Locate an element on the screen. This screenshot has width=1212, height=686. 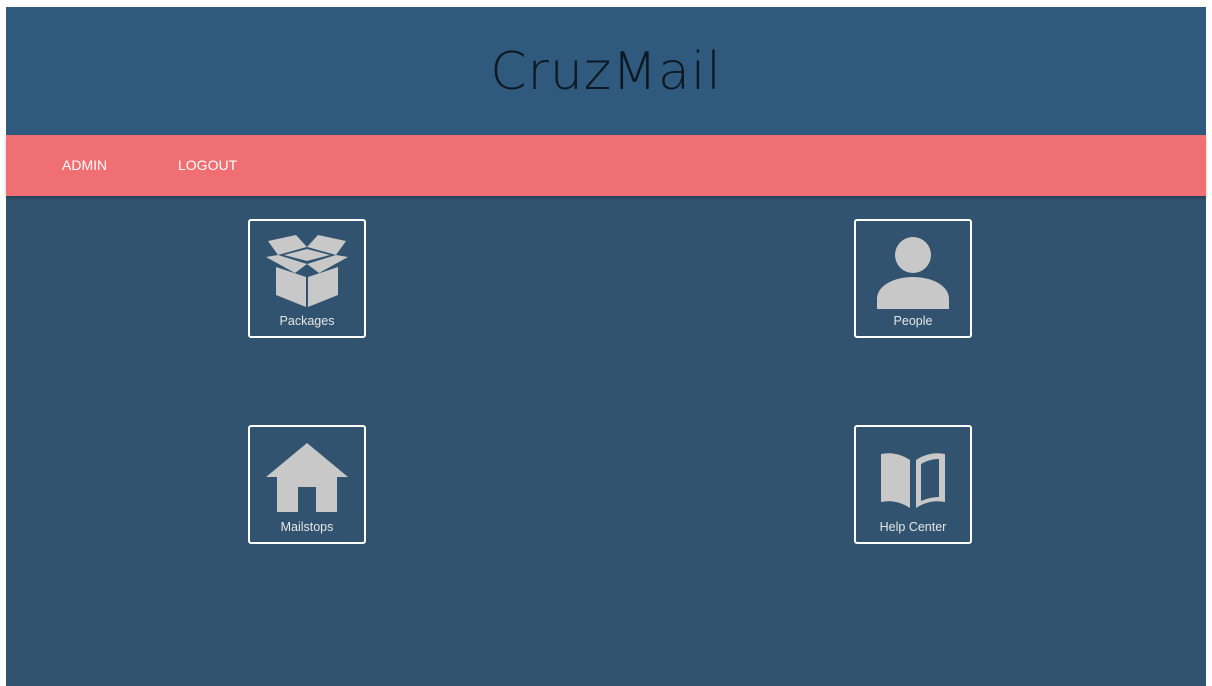
people-label: People is located at coordinates (913, 321).